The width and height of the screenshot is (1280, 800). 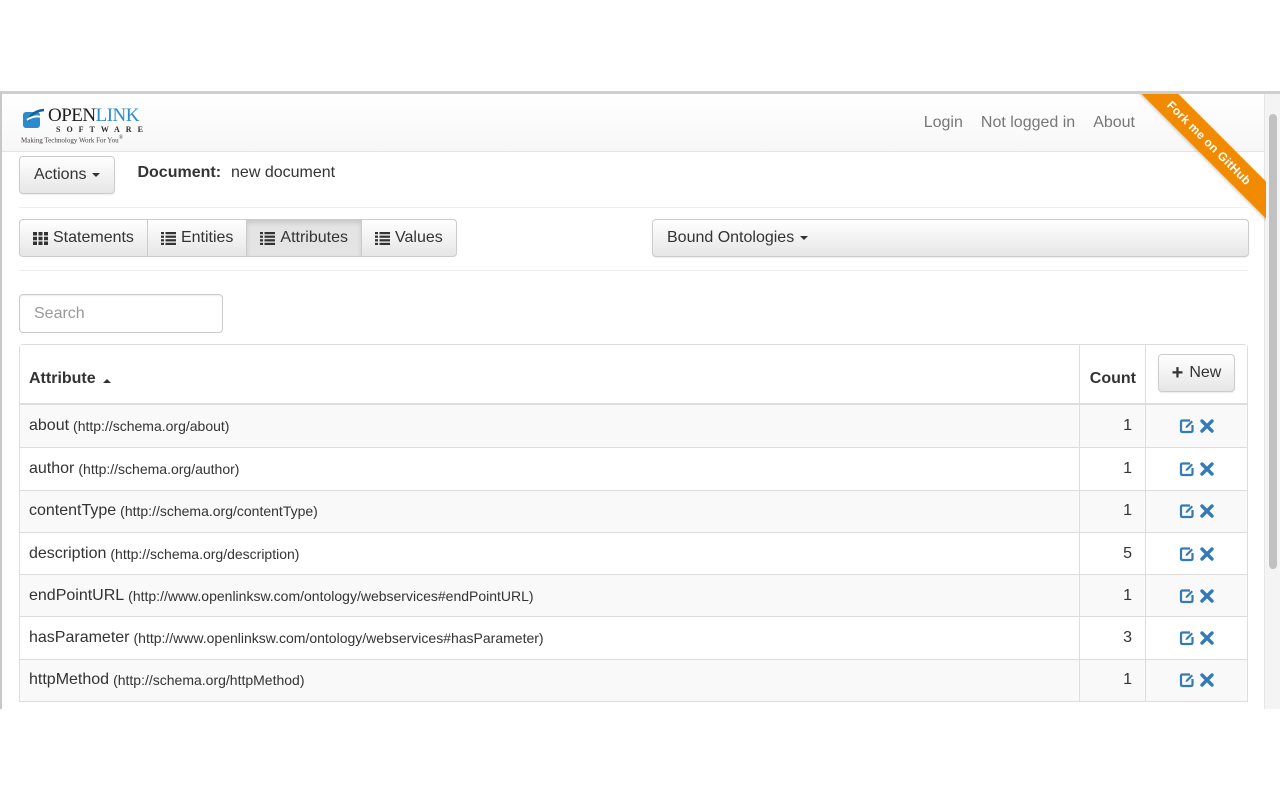 I want to click on logo-tagline: Making Technology Work For You®, so click(x=72, y=140).